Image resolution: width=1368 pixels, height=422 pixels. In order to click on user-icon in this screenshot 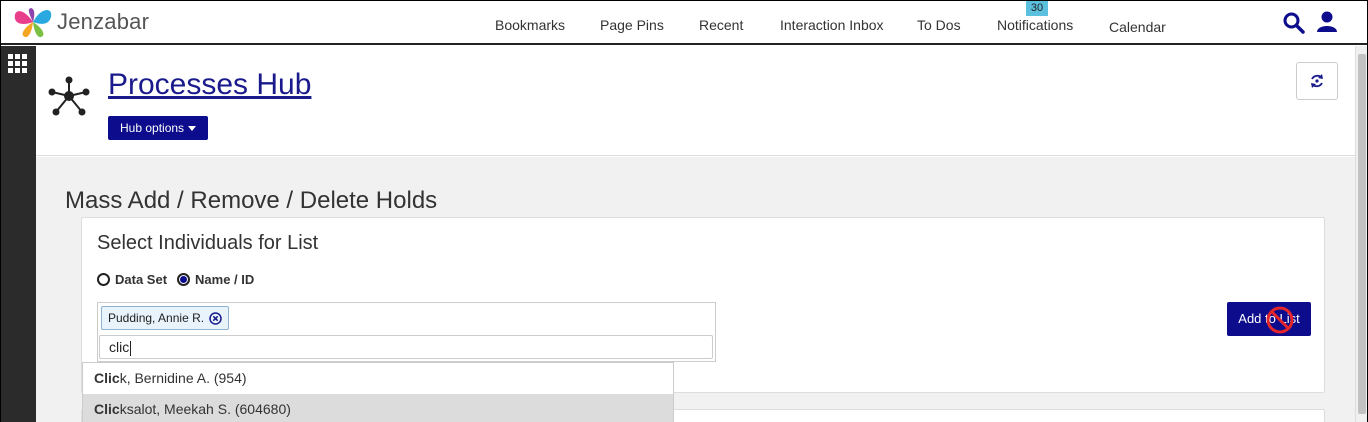, I will do `click(1327, 22)`.